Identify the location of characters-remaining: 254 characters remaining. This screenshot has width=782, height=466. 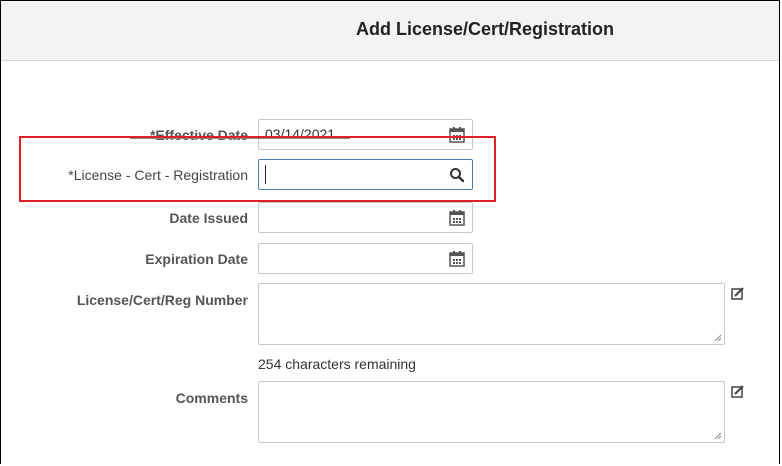
(337, 364).